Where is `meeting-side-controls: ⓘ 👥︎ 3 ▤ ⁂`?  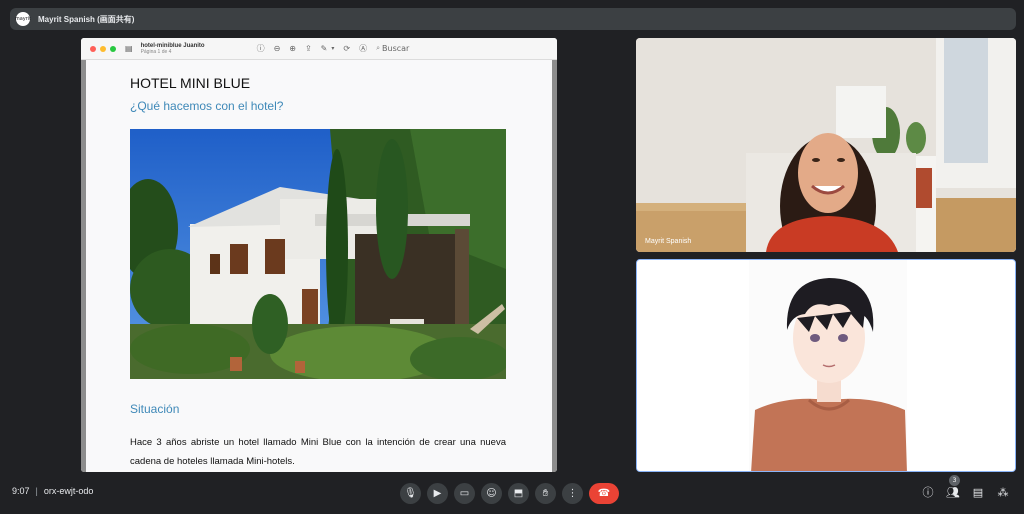 meeting-side-controls: ⓘ 👥︎ 3 ▤ ⁂ is located at coordinates (970, 487).